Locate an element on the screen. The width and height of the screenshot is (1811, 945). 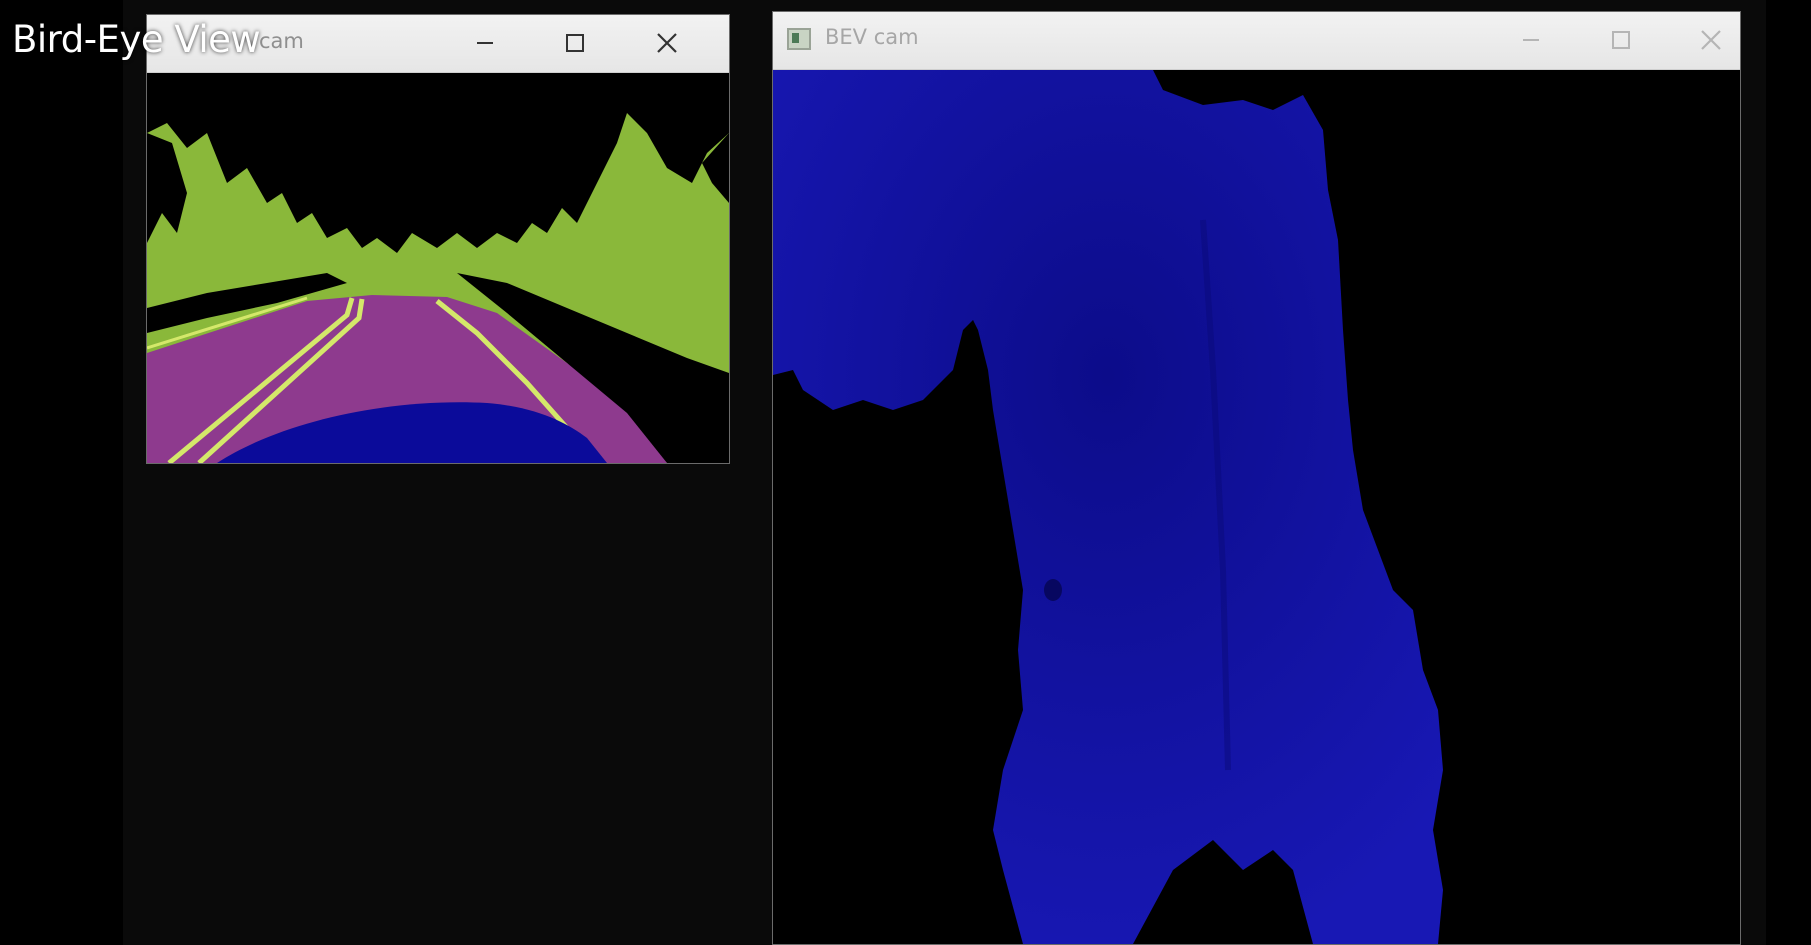
bev-cam-window-titlebar: BEV cam is located at coordinates (1256, 41).